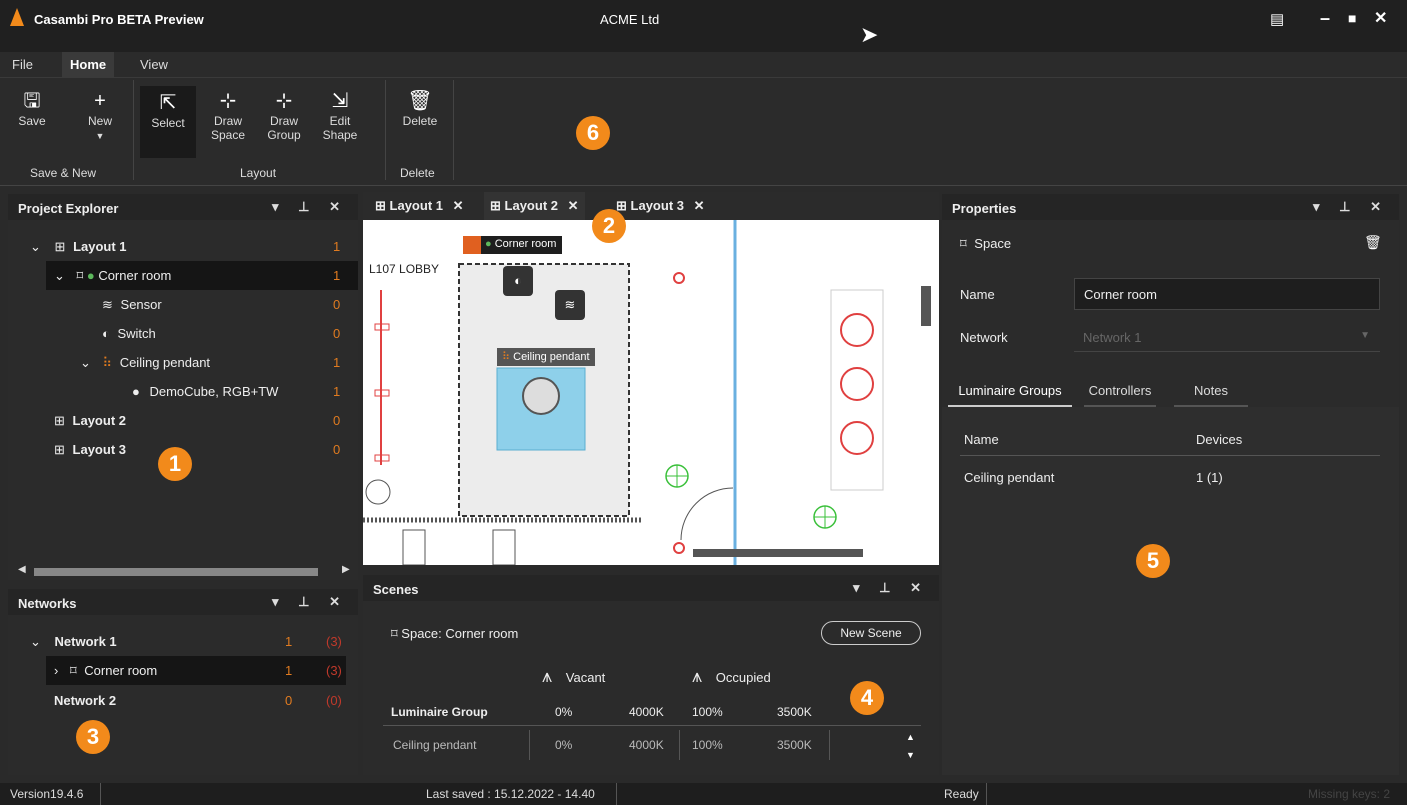 The image size is (1407, 805). Describe the element at coordinates (119, 19) in the screenshot. I see `app-title: Casambi Pro BETA Preview` at that location.